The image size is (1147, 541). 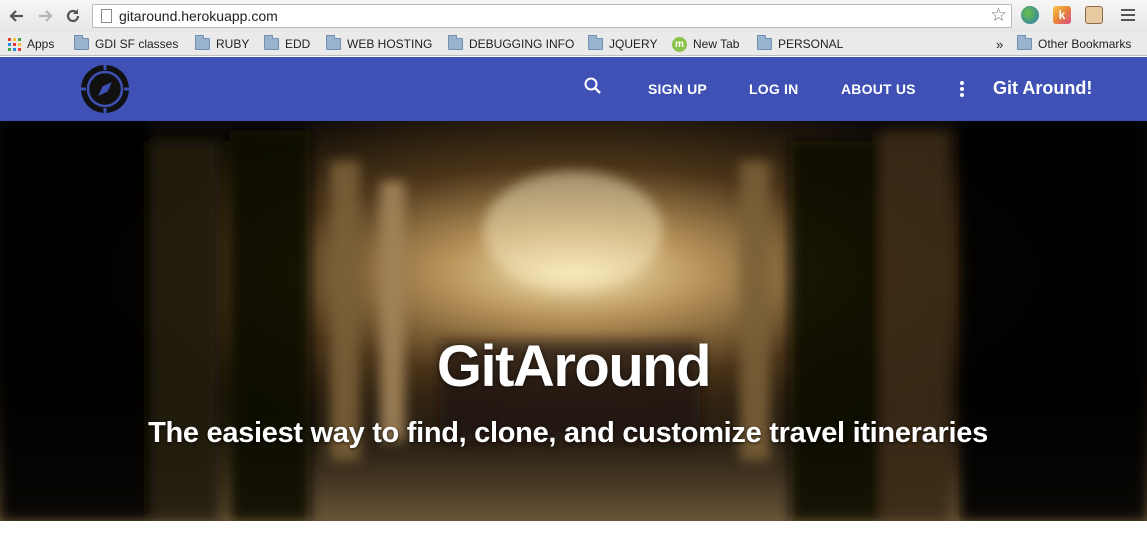 I want to click on search-icon, so click(x=593, y=86).